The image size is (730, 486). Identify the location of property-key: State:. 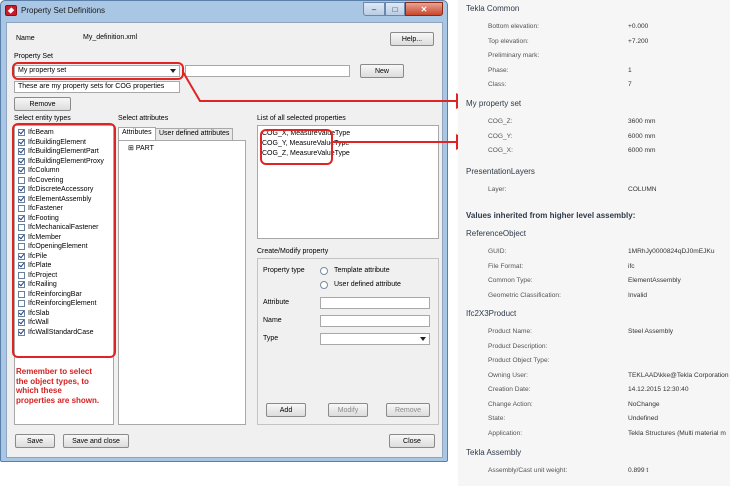
(497, 418).